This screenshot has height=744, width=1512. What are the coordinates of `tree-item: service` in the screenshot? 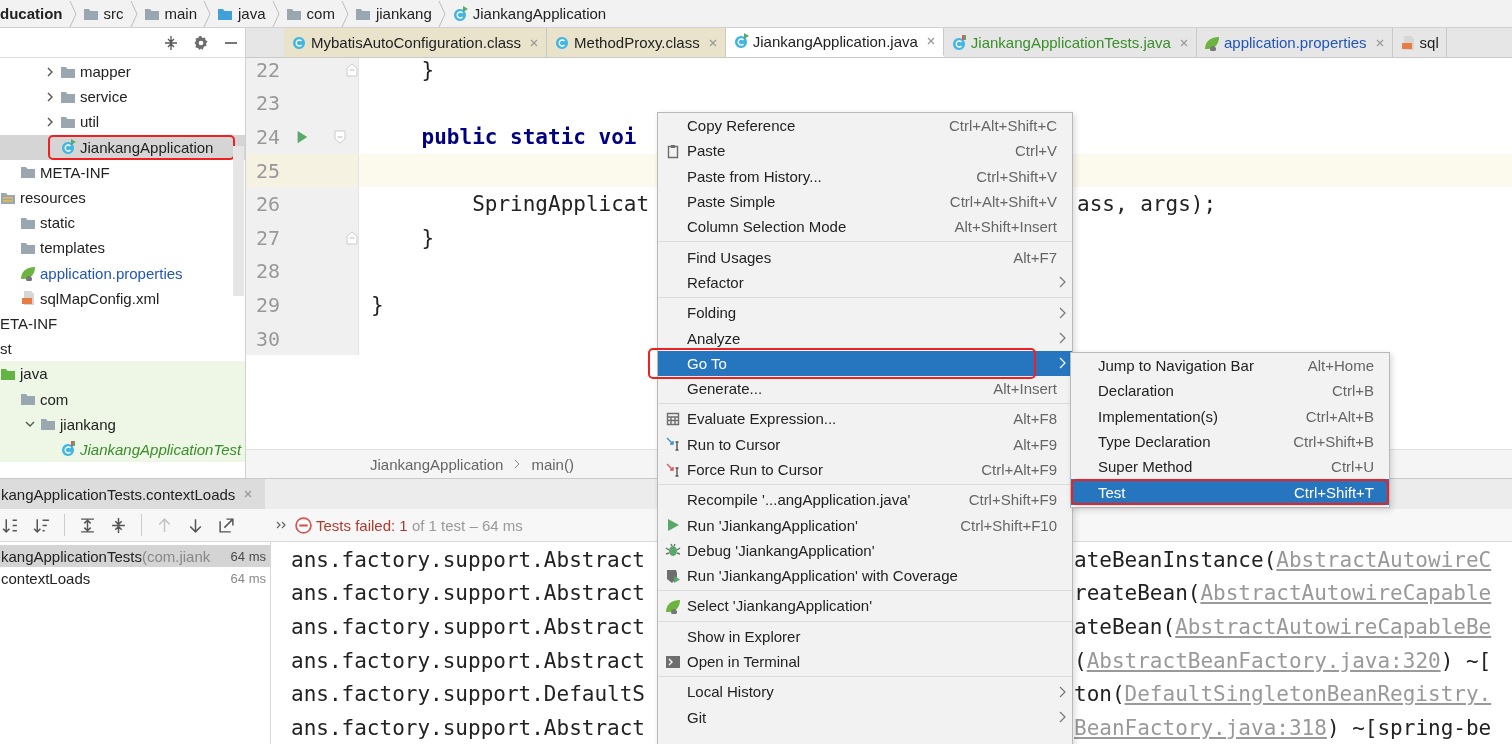 It's located at (104, 97).